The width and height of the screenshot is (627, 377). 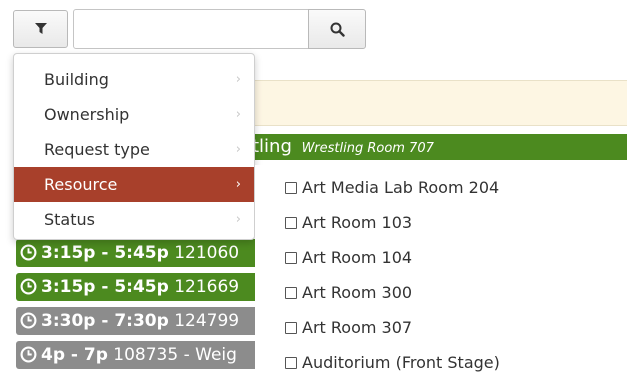 I want to click on calendar-event-row: 4p - 7p 108735 - Weig, so click(x=136, y=355).